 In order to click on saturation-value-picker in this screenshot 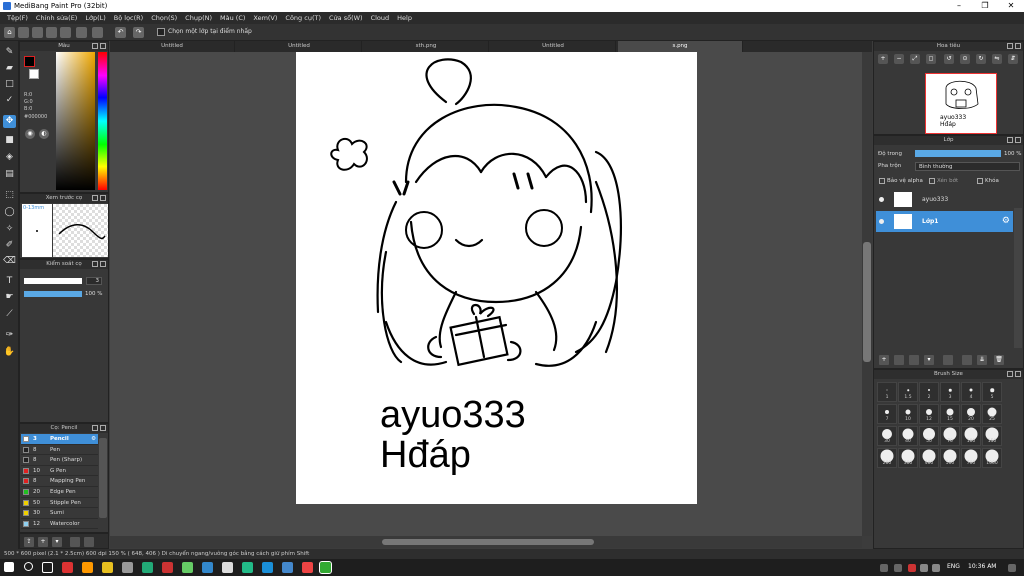, I will do `click(75, 121)`.